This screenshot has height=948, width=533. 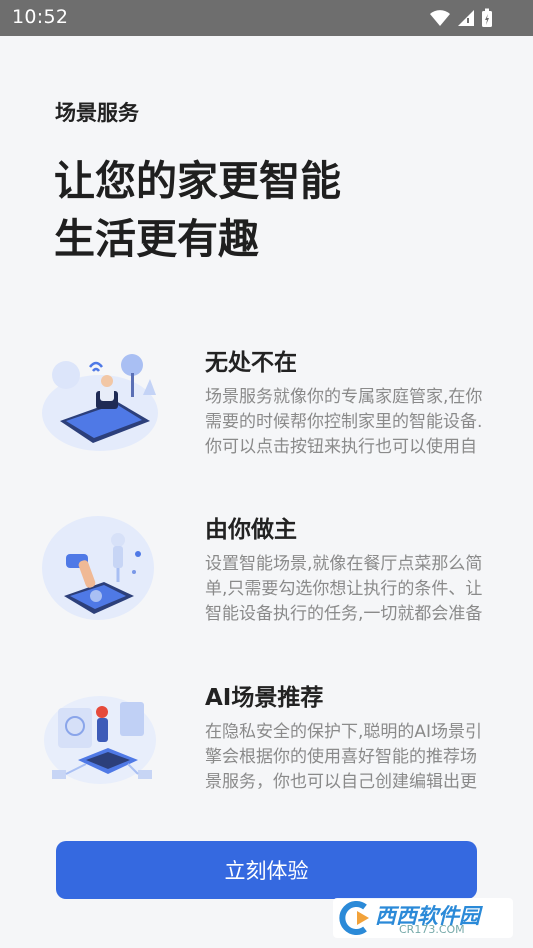 What do you see at coordinates (440, 18) in the screenshot?
I see `wifi-icon` at bounding box center [440, 18].